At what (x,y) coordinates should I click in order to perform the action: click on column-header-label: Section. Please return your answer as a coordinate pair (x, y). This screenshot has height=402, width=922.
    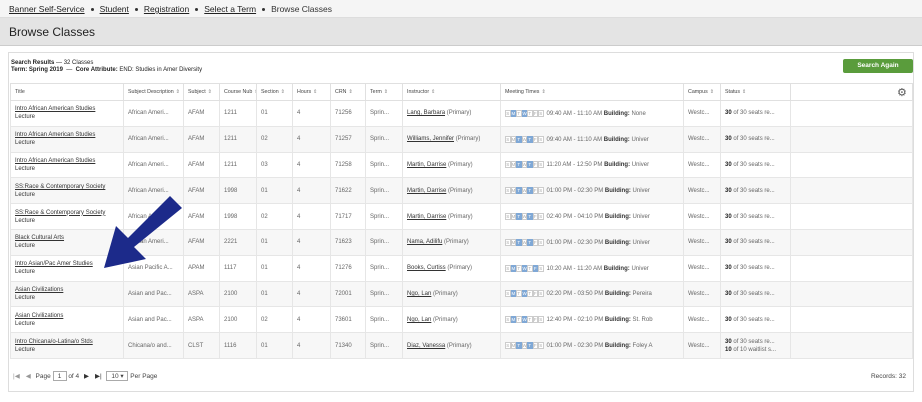
    Looking at the image, I should click on (270, 92).